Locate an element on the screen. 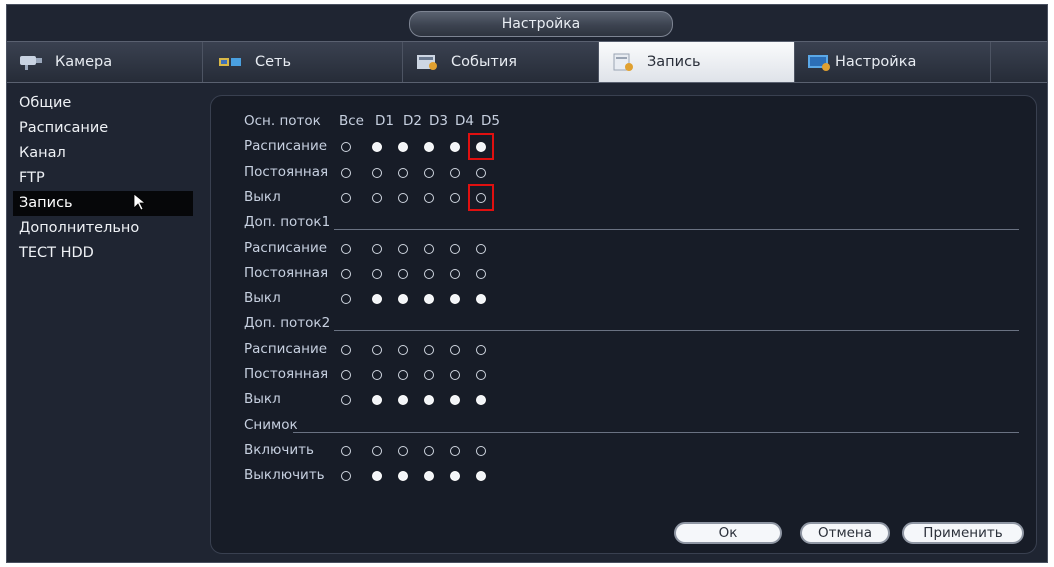 Image resolution: width=1054 pixels, height=567 pixels. sidebar-item-schedule: Расписание is located at coordinates (103, 128).